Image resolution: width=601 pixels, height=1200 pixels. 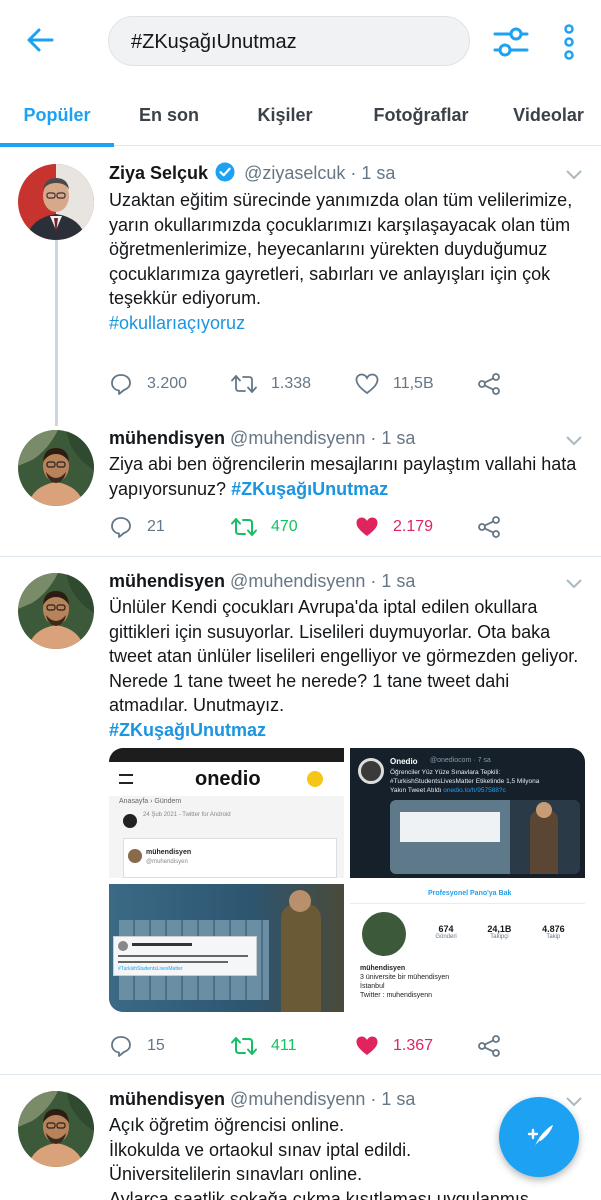 I want to click on onedio-logo: onedio, so click(x=228, y=779).